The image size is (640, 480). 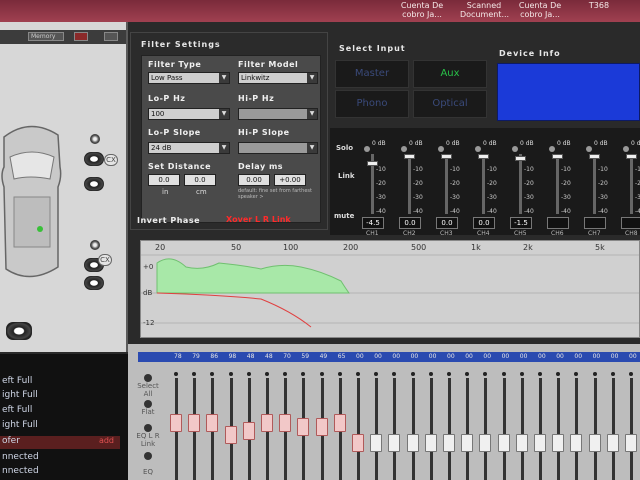 What do you see at coordinates (344, 216) in the screenshot?
I see `mute-label: mute` at bounding box center [344, 216].